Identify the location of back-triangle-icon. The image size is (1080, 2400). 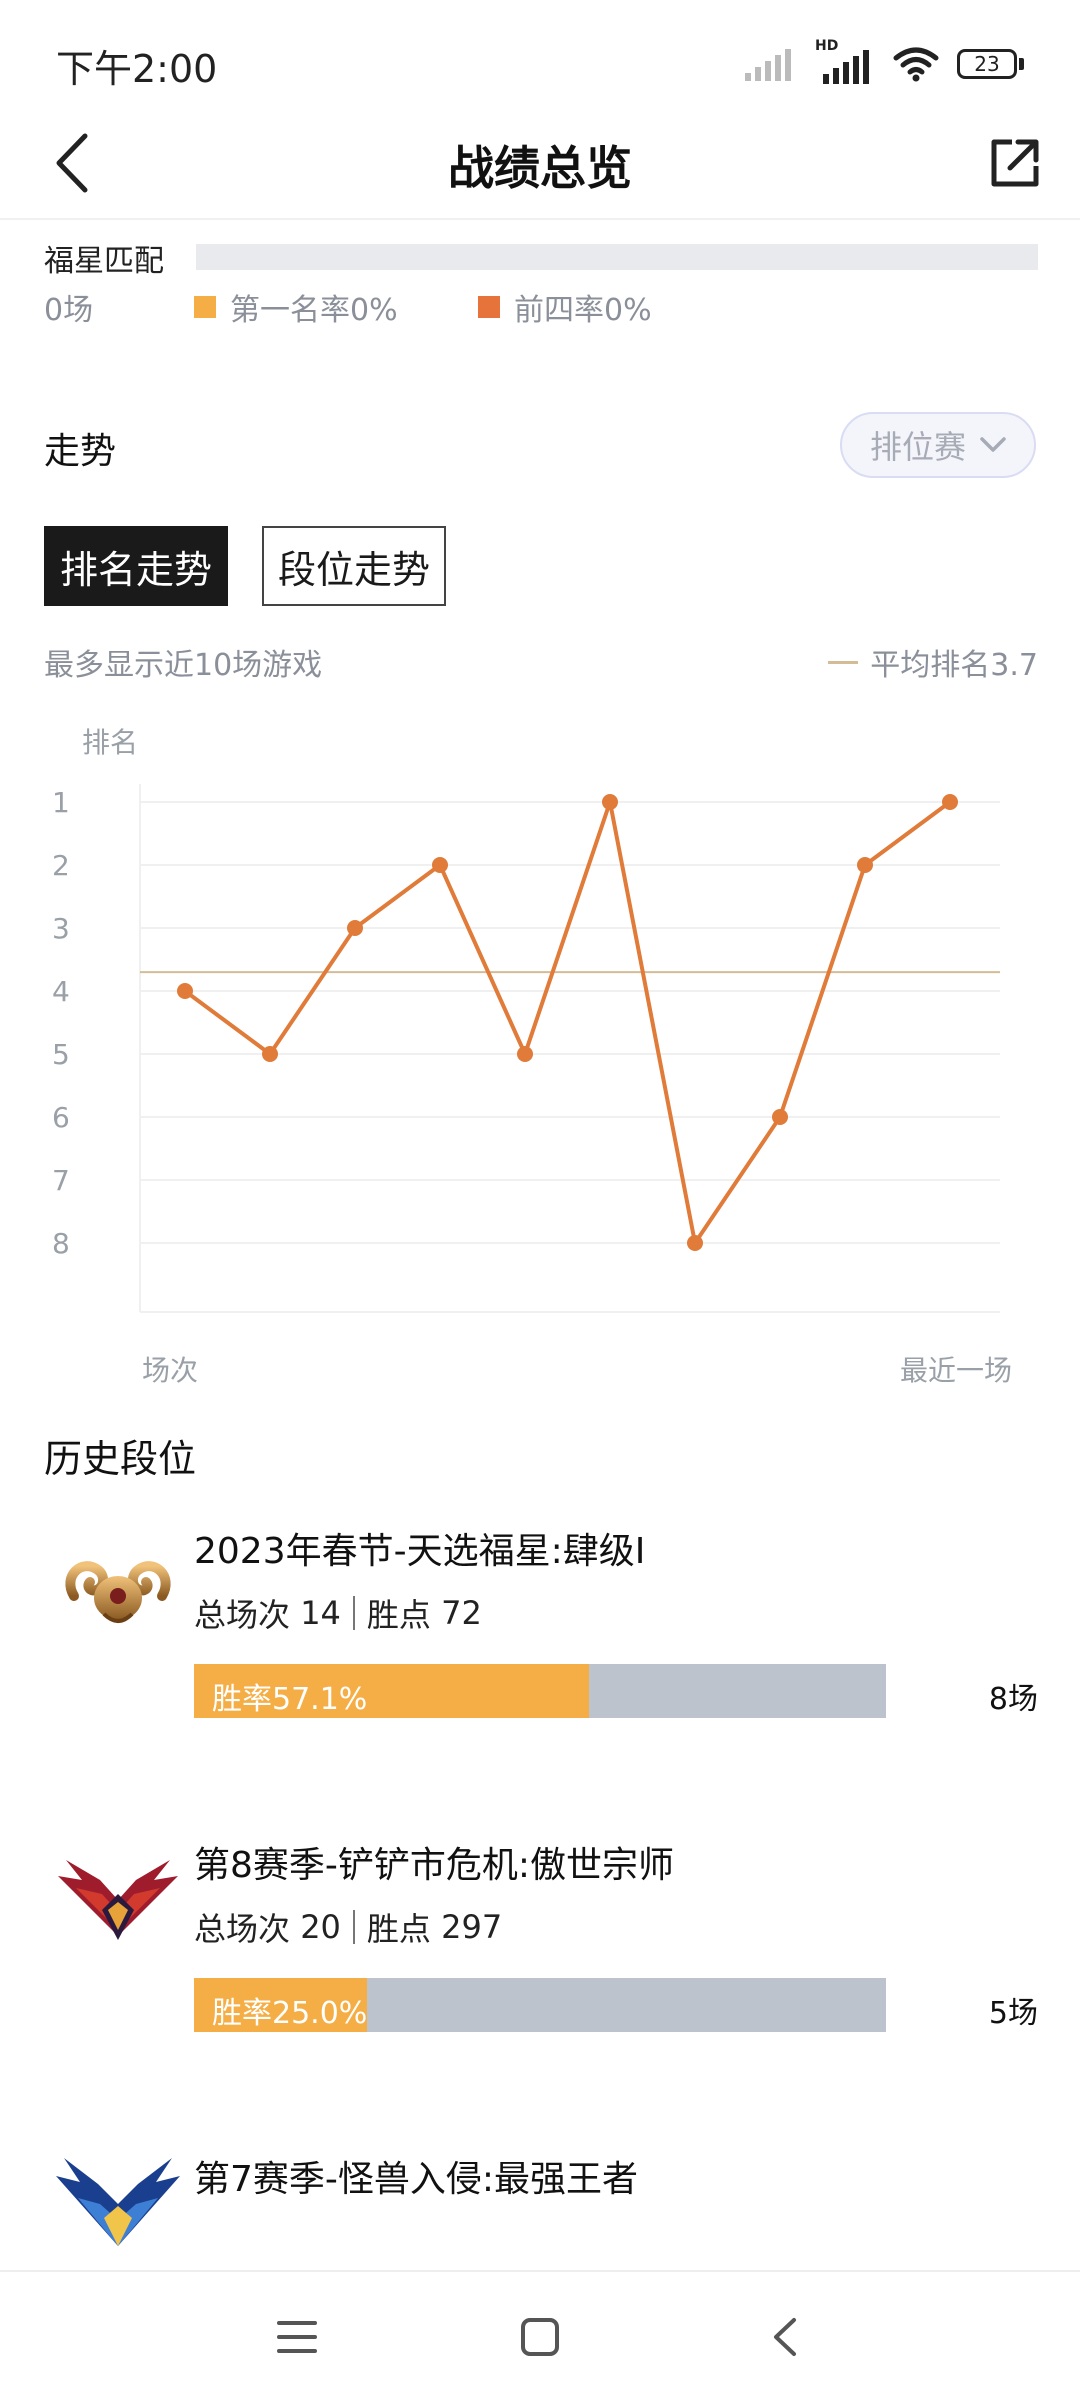
(785, 2337).